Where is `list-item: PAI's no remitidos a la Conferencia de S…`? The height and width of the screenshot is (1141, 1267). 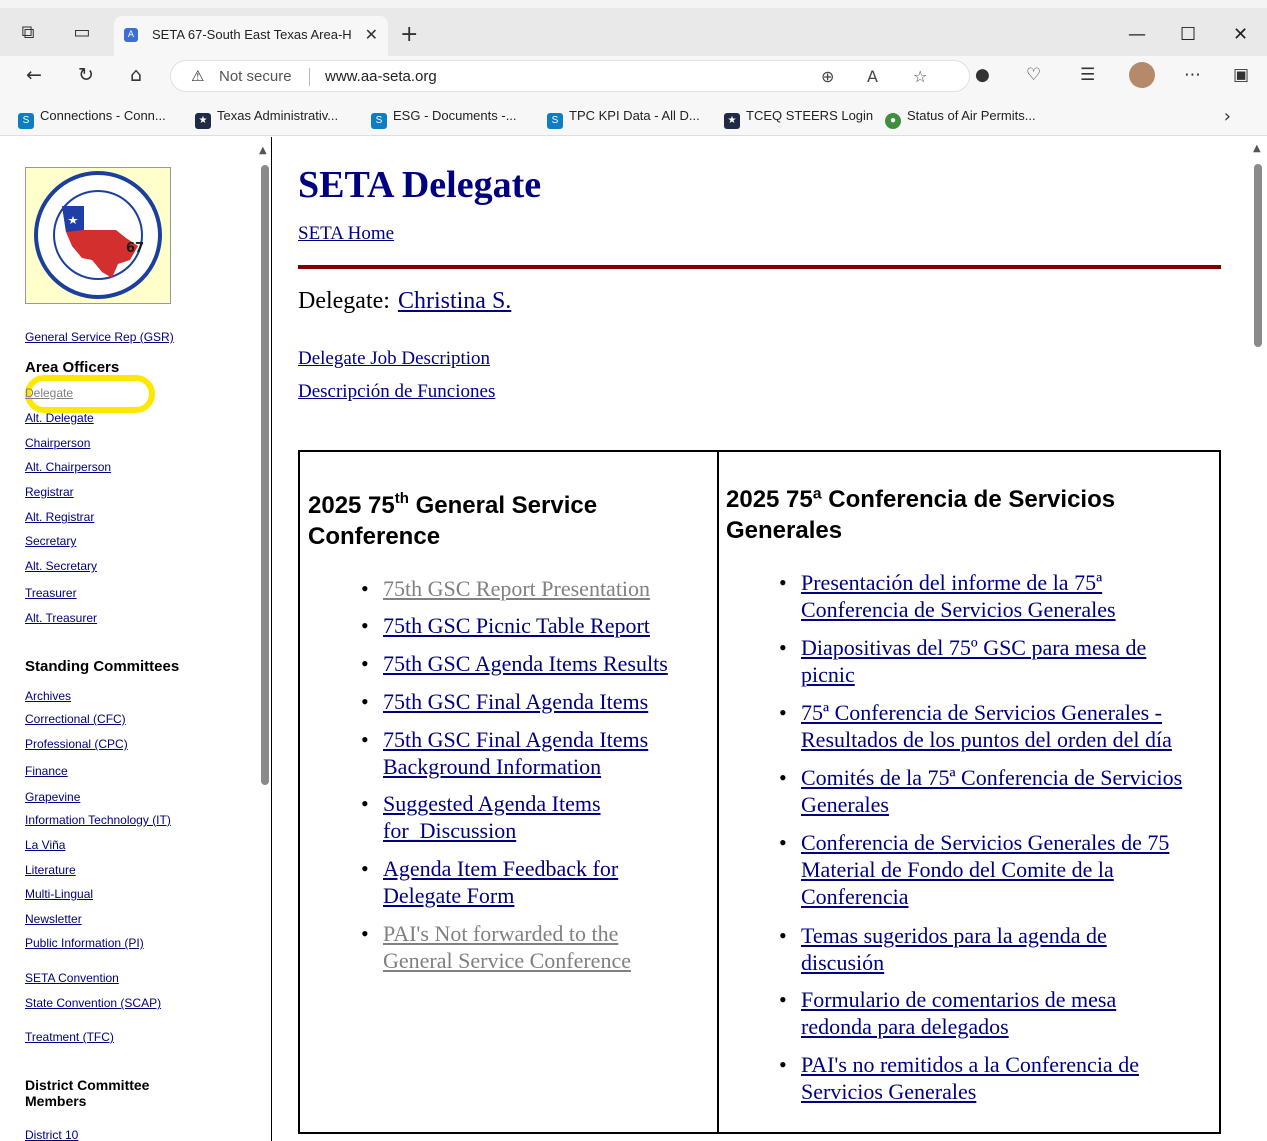
list-item: PAI's no remitidos a la Conferencia de S… is located at coordinates (980, 1078).